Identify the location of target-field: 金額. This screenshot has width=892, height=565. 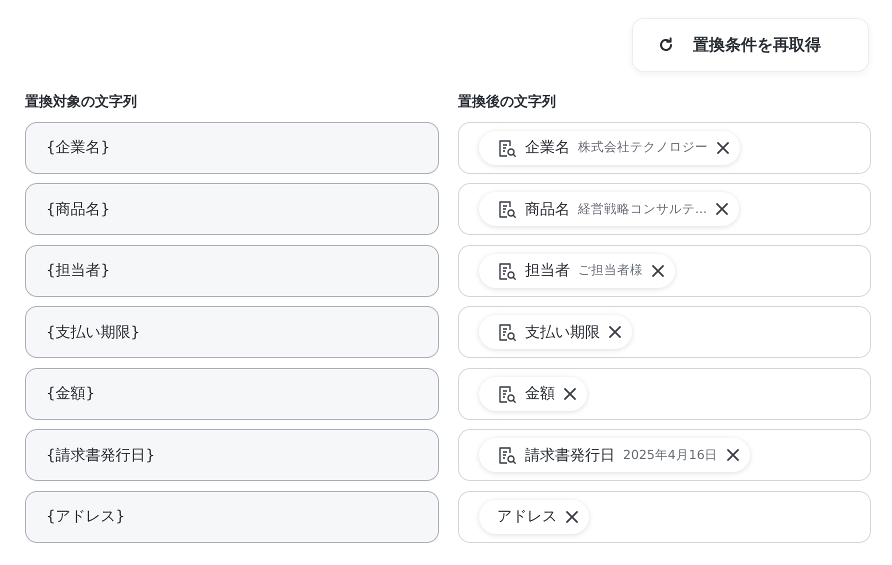
(664, 394).